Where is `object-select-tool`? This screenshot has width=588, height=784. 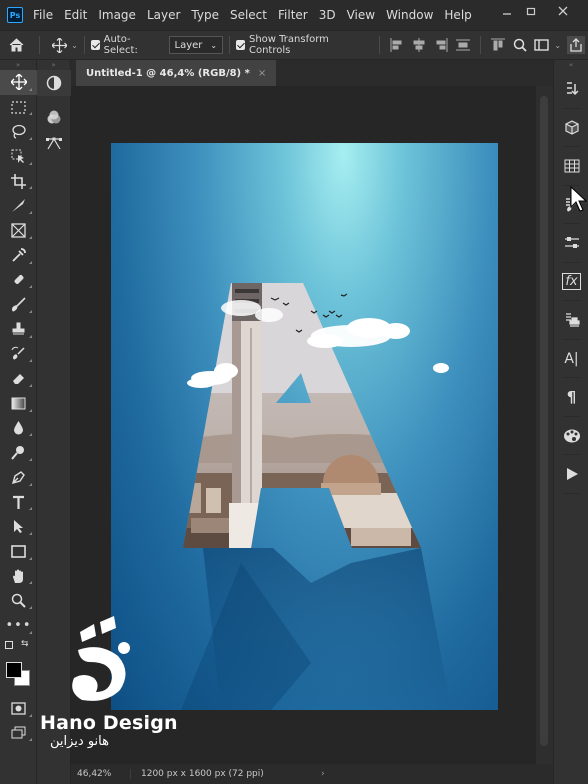
object-select-tool is located at coordinates (18, 156).